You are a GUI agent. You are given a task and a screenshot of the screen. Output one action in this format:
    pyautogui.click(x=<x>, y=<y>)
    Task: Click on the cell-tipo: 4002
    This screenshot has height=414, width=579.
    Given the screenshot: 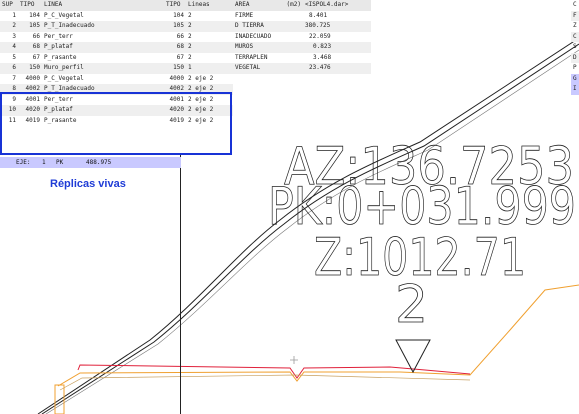 What is the action you would take?
    pyautogui.click(x=30, y=89)
    